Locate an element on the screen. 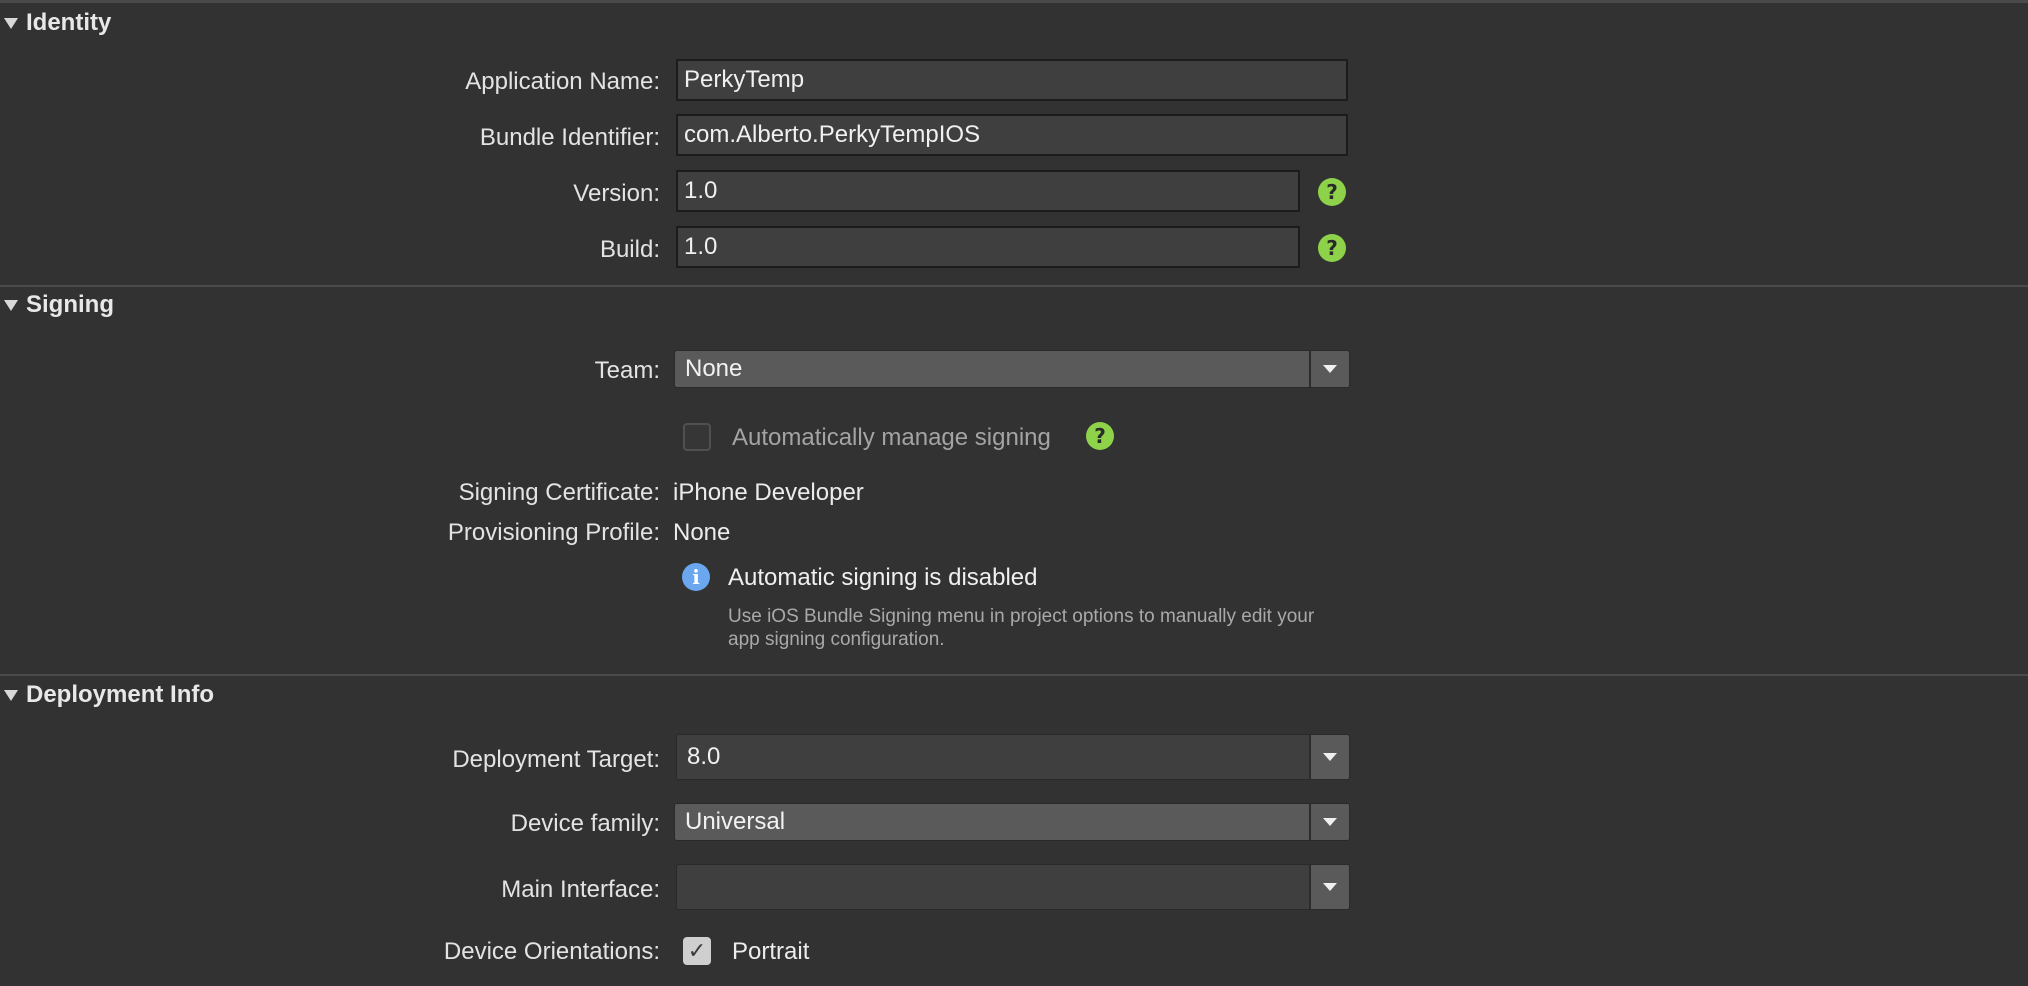  main-interface-value is located at coordinates (993, 887).